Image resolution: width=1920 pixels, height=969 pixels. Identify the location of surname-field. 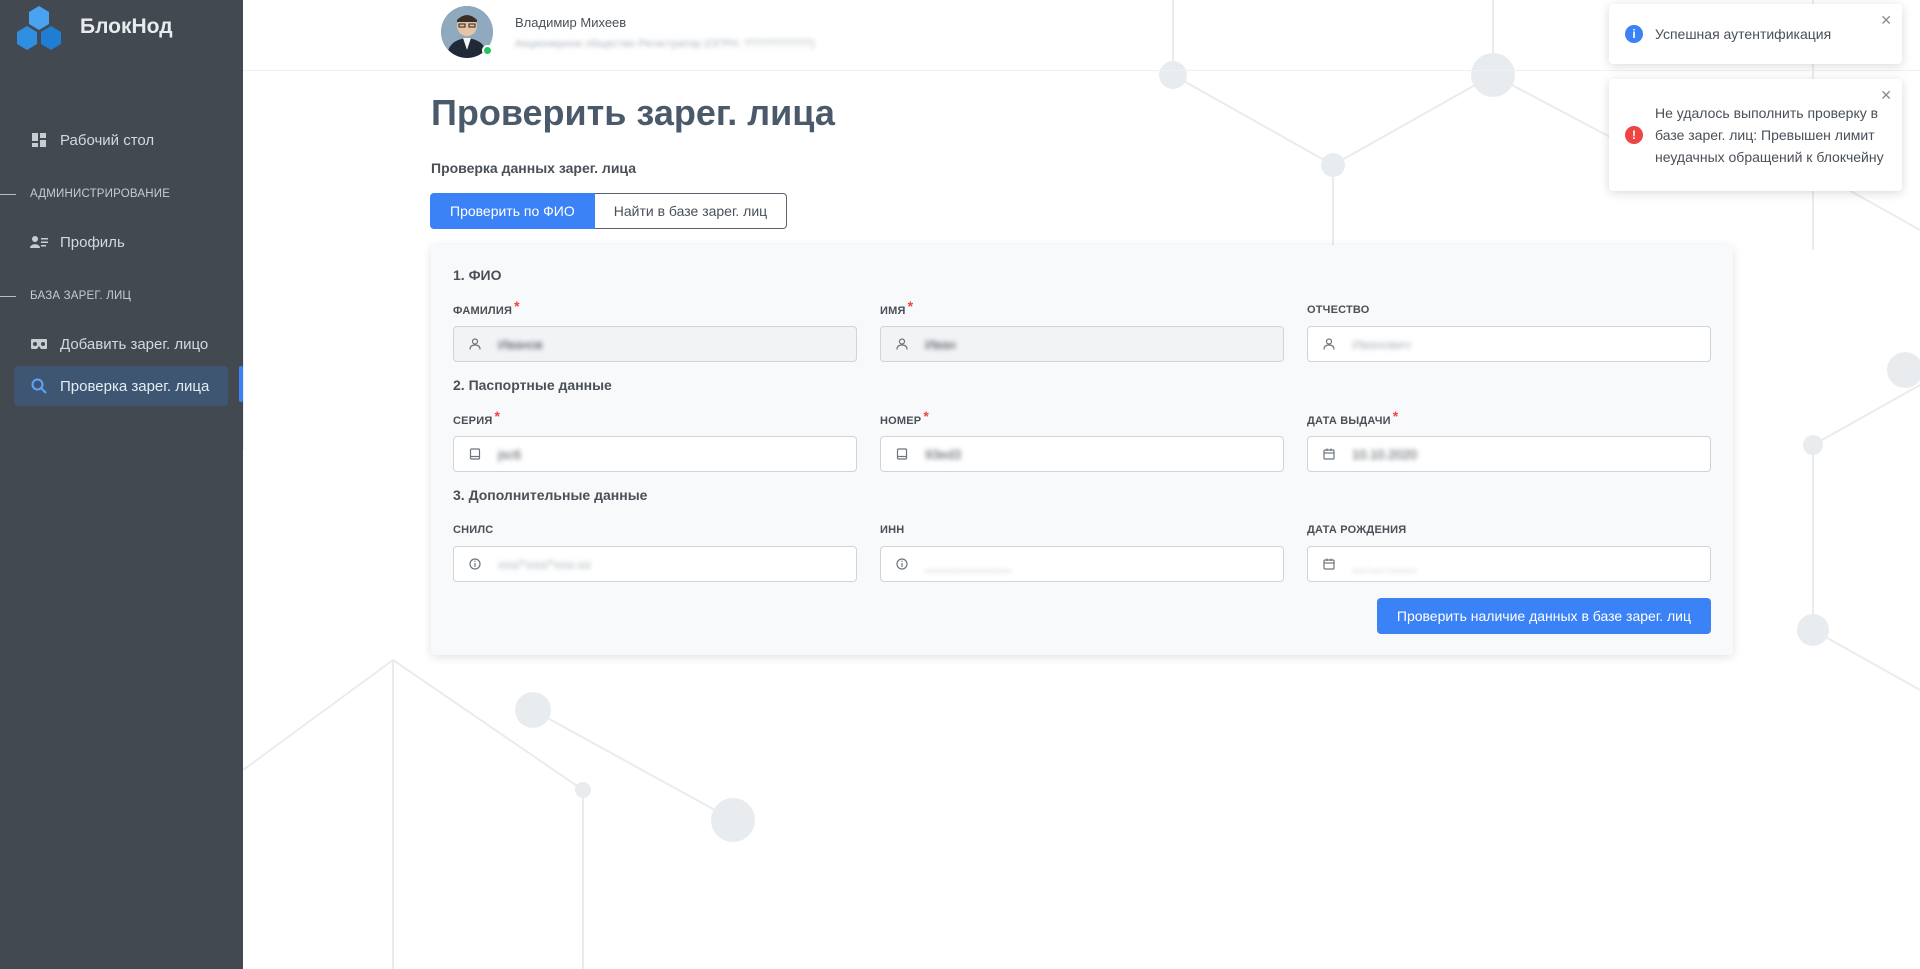
(655, 344).